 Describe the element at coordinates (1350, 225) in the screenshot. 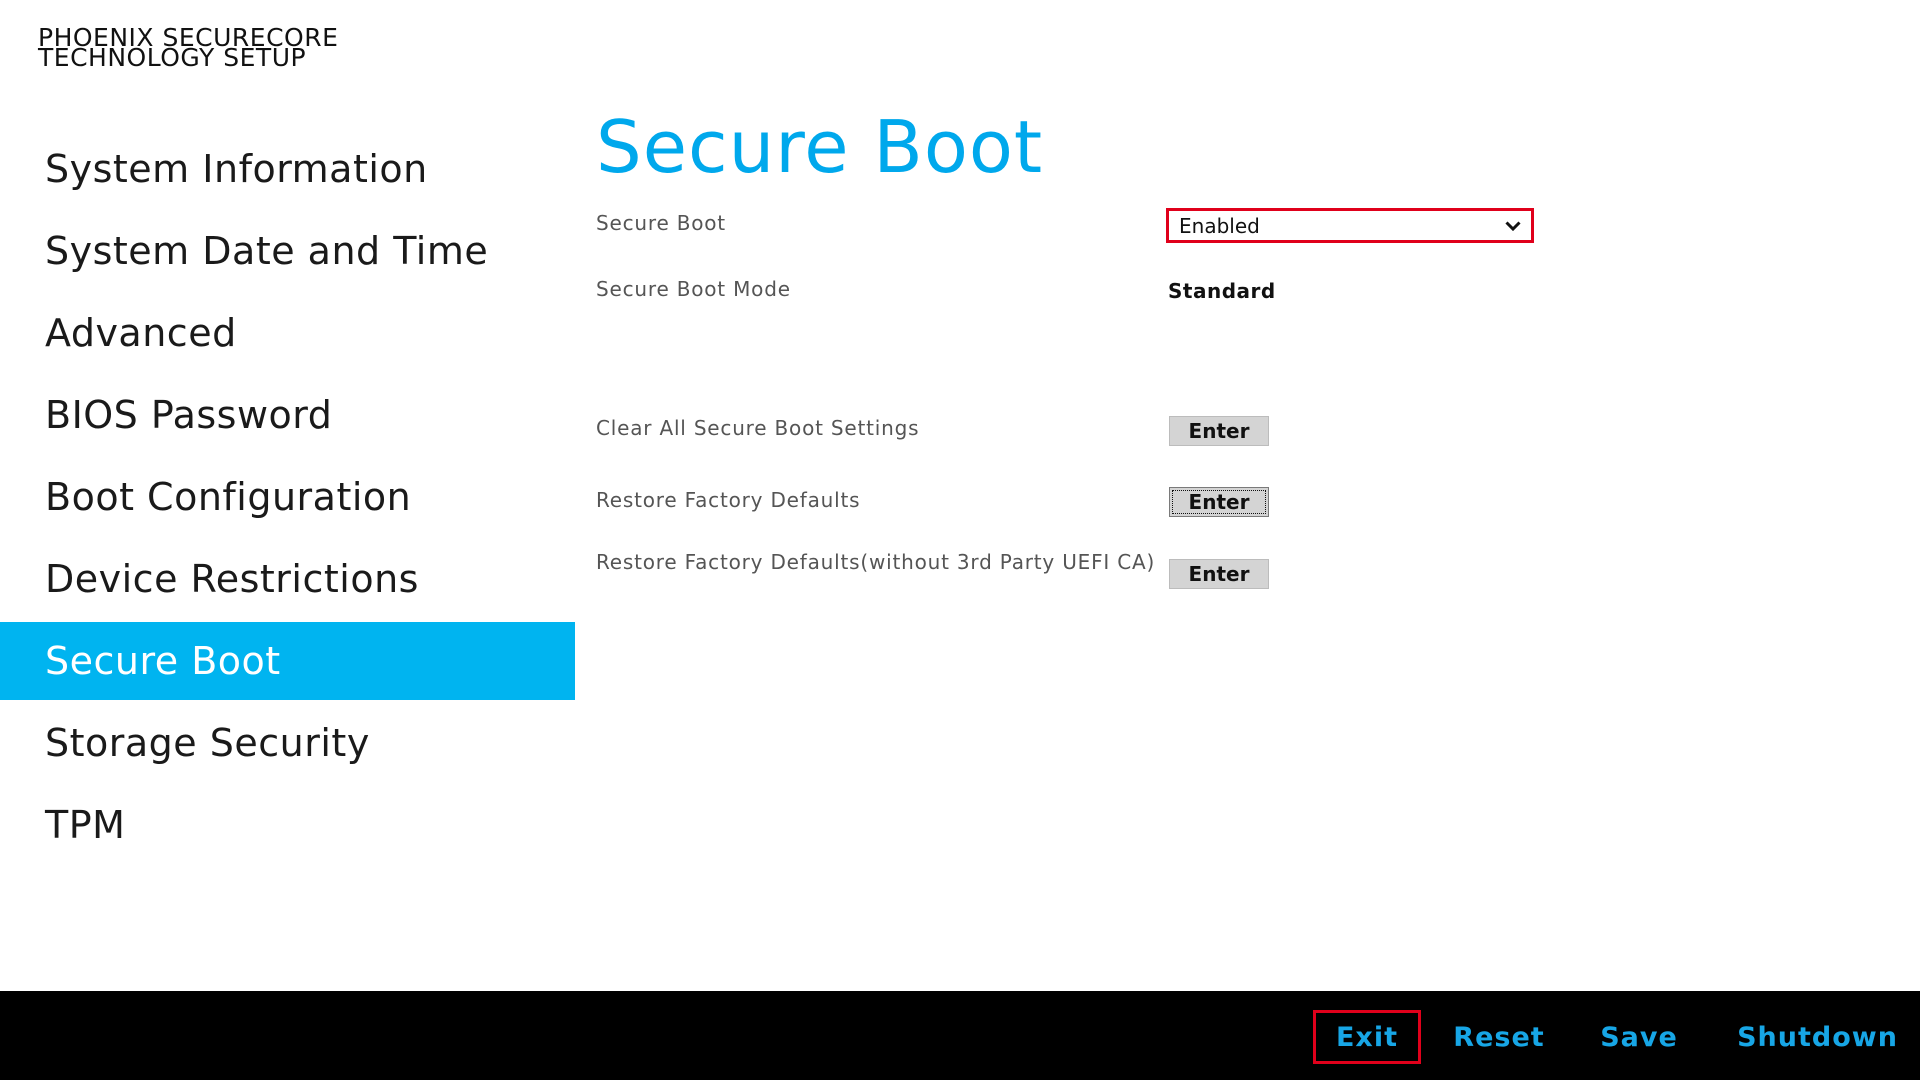

I see `secure-boot-dropdown: Enabled` at that location.